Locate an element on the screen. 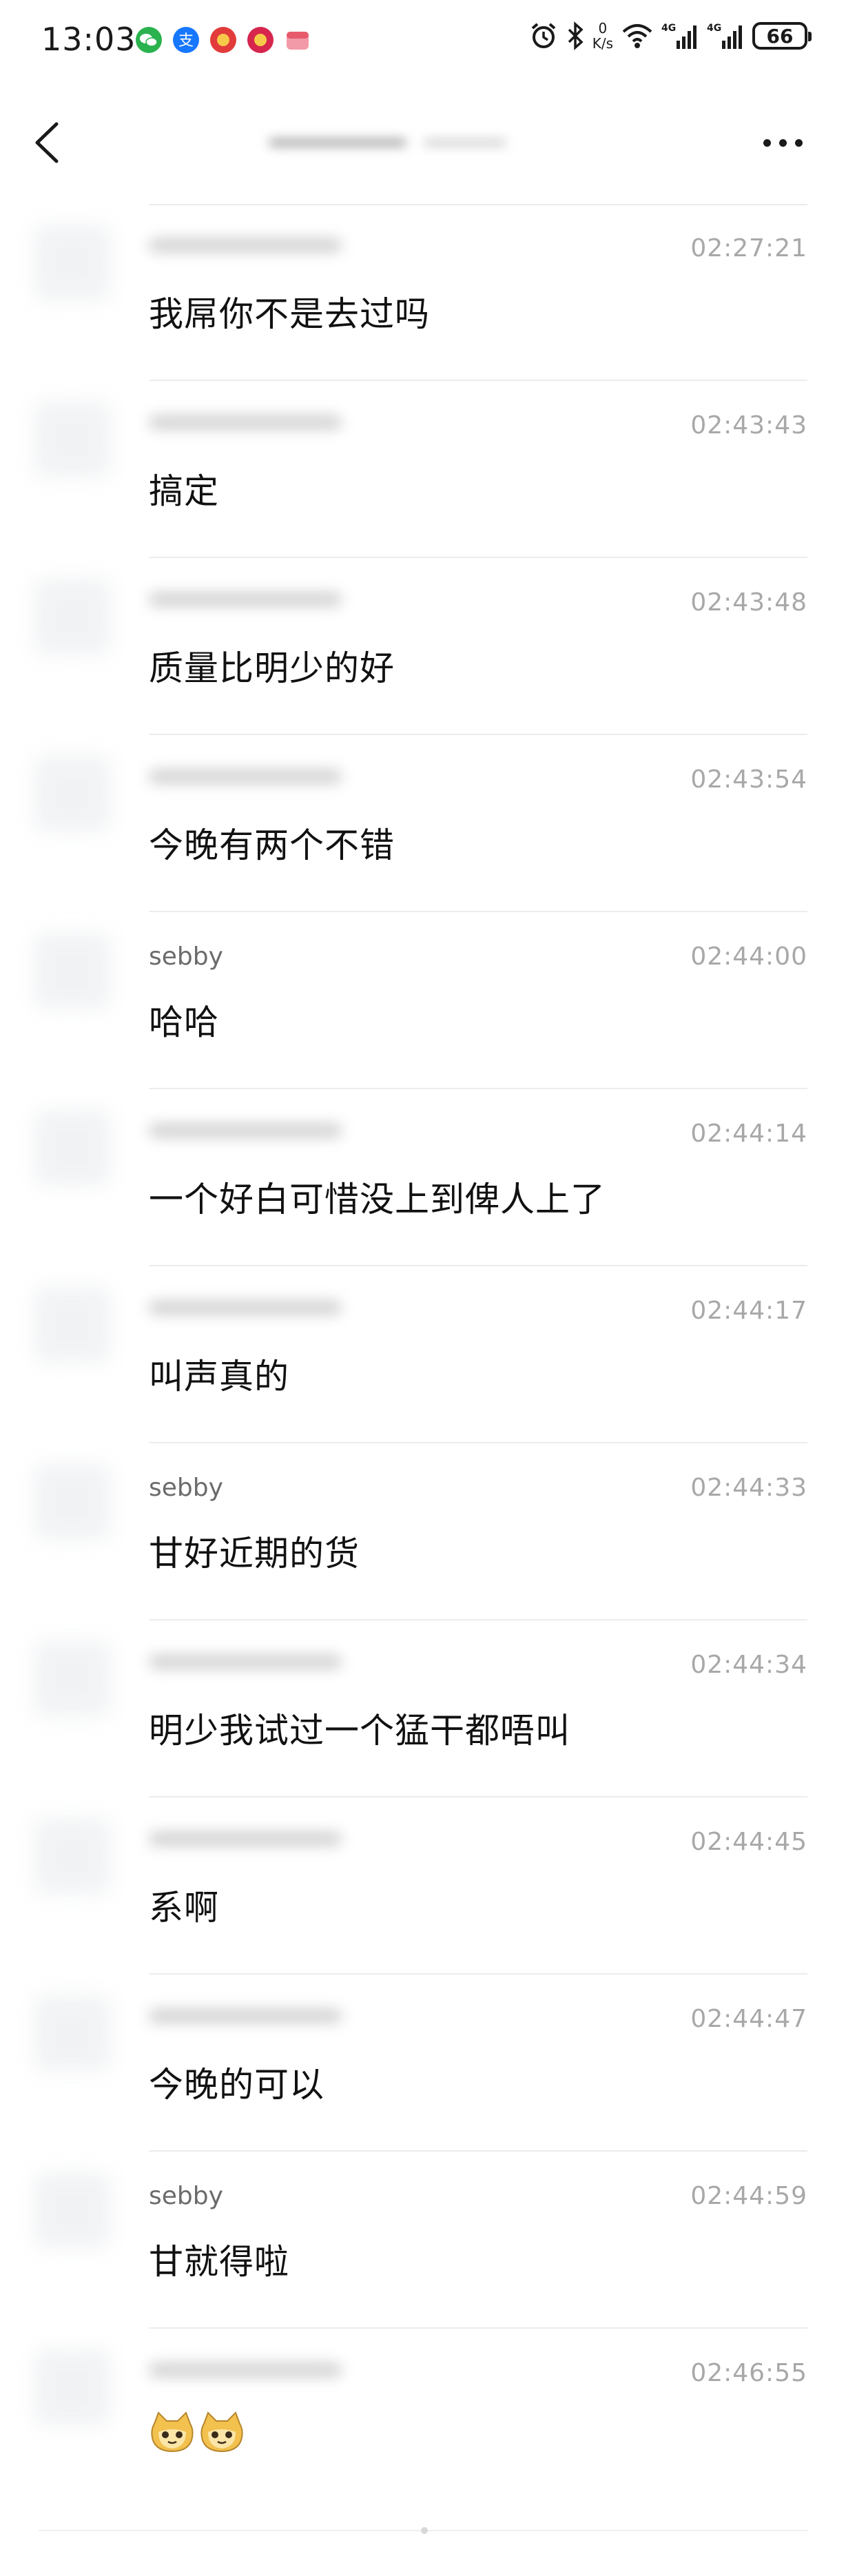  message-row: 02:46:55 is located at coordinates (421, 2416).